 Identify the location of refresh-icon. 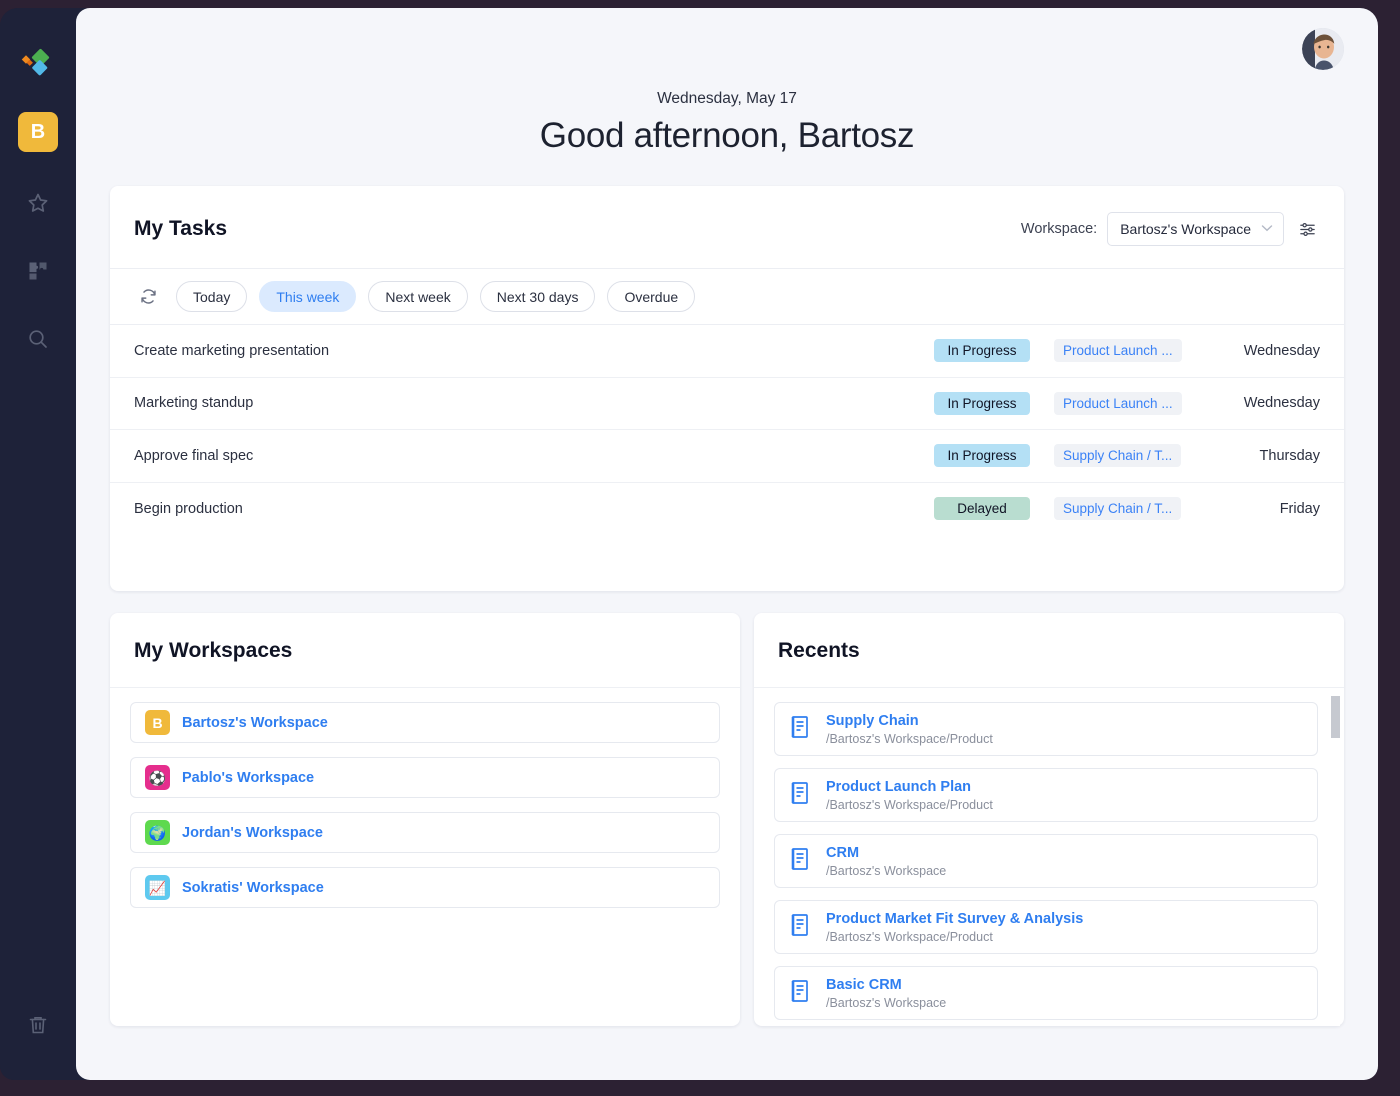
(148, 296).